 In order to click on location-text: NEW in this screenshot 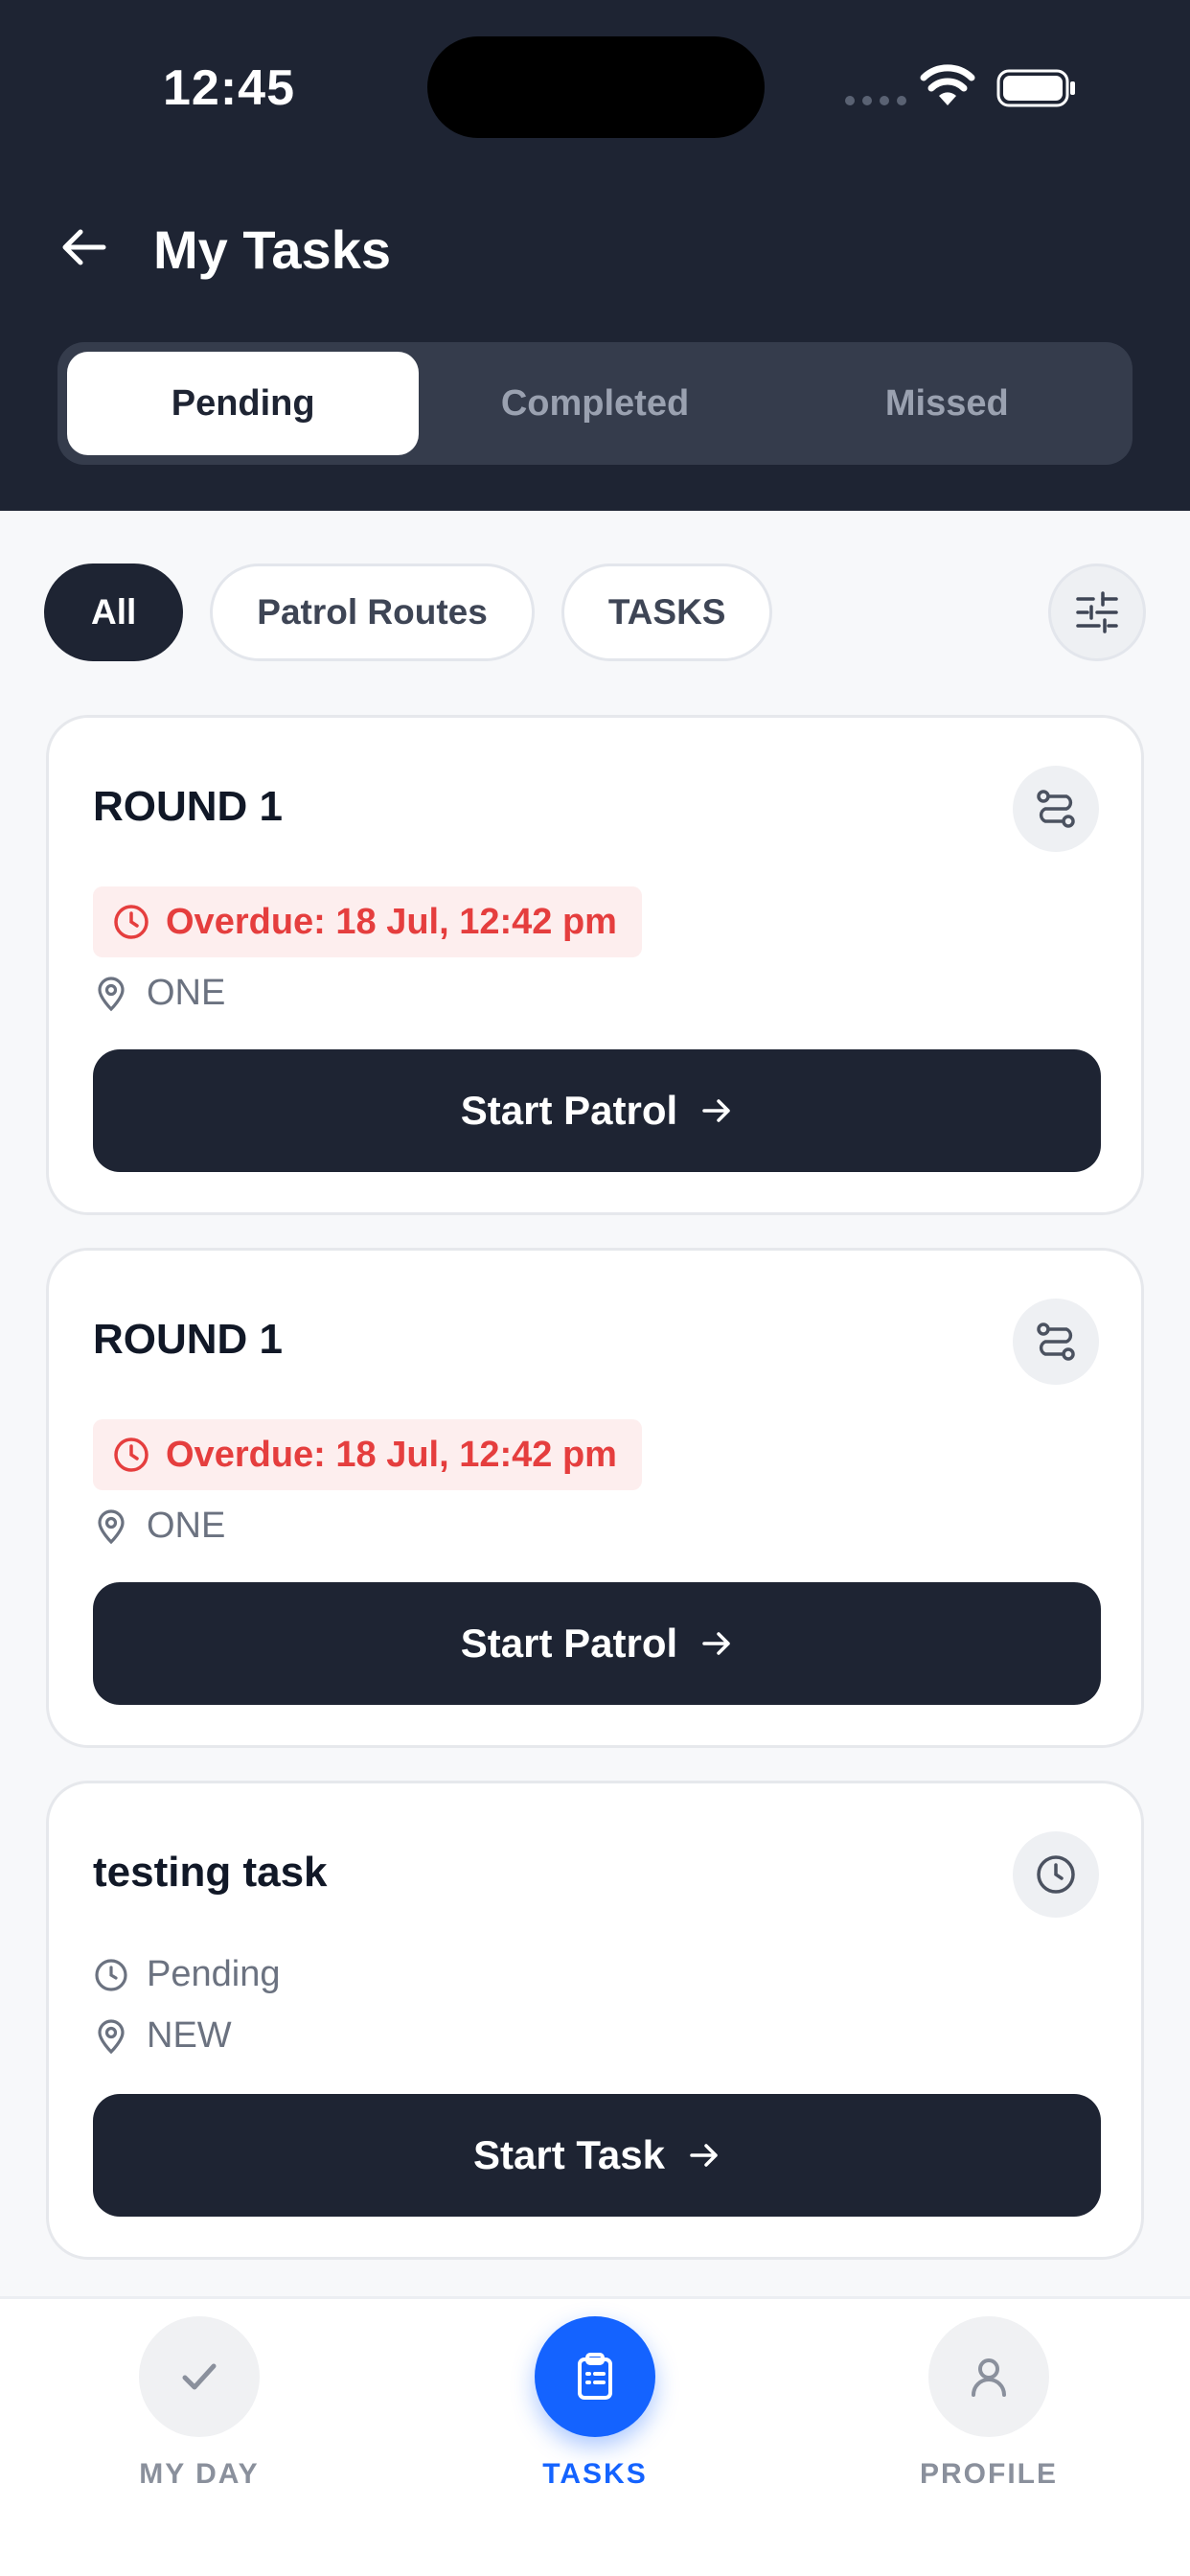, I will do `click(190, 2035)`.